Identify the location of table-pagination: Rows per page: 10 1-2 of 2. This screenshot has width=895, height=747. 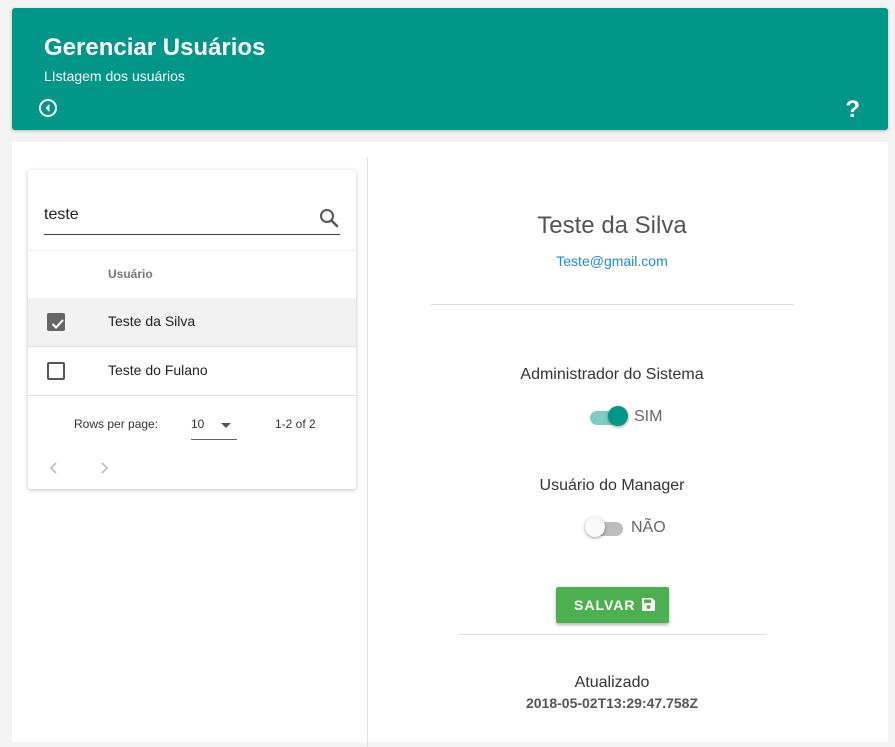
(192, 442).